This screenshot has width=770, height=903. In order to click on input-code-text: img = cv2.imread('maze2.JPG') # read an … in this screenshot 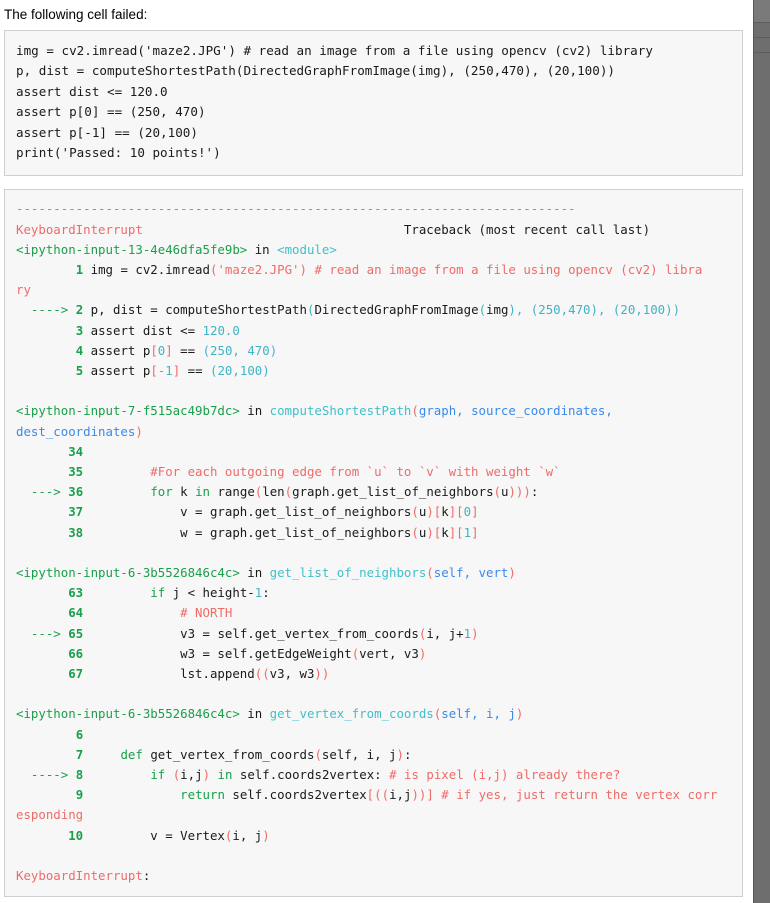, I will do `click(334, 101)`.